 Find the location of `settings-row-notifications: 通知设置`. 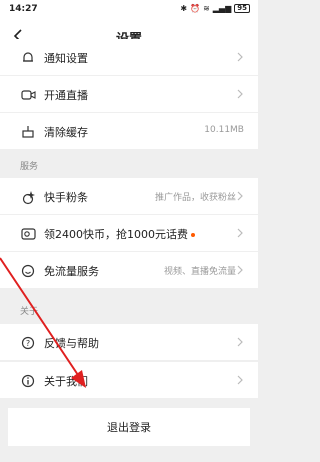

settings-row-notifications: 通知设置 is located at coordinates (129, 57).